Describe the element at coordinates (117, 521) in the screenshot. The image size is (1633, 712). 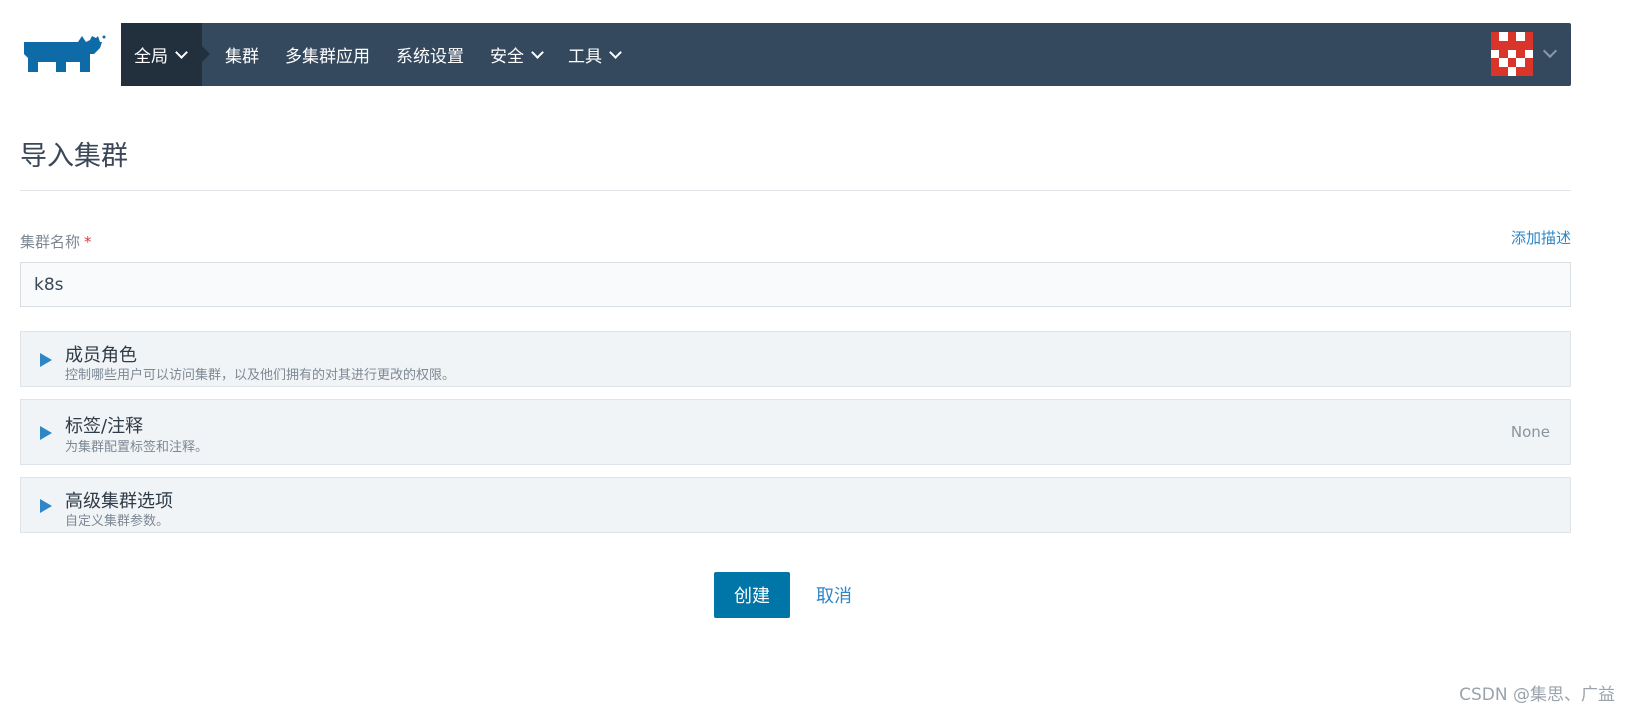
I see `accordion-subtitle: 自定义集群参数。` at that location.